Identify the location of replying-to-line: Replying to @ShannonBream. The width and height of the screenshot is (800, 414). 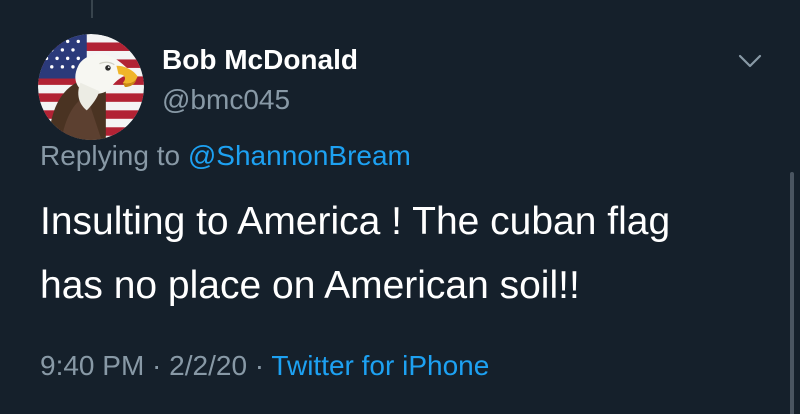
(225, 156).